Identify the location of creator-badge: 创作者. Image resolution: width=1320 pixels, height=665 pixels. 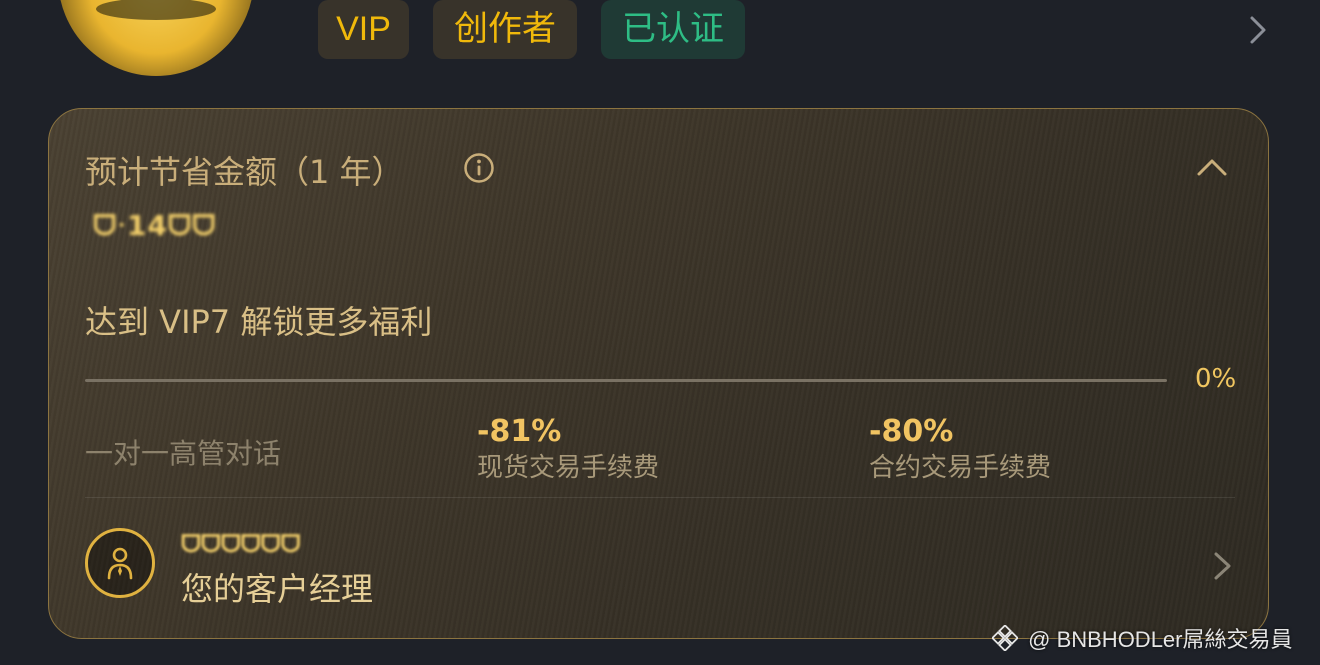
(505, 29).